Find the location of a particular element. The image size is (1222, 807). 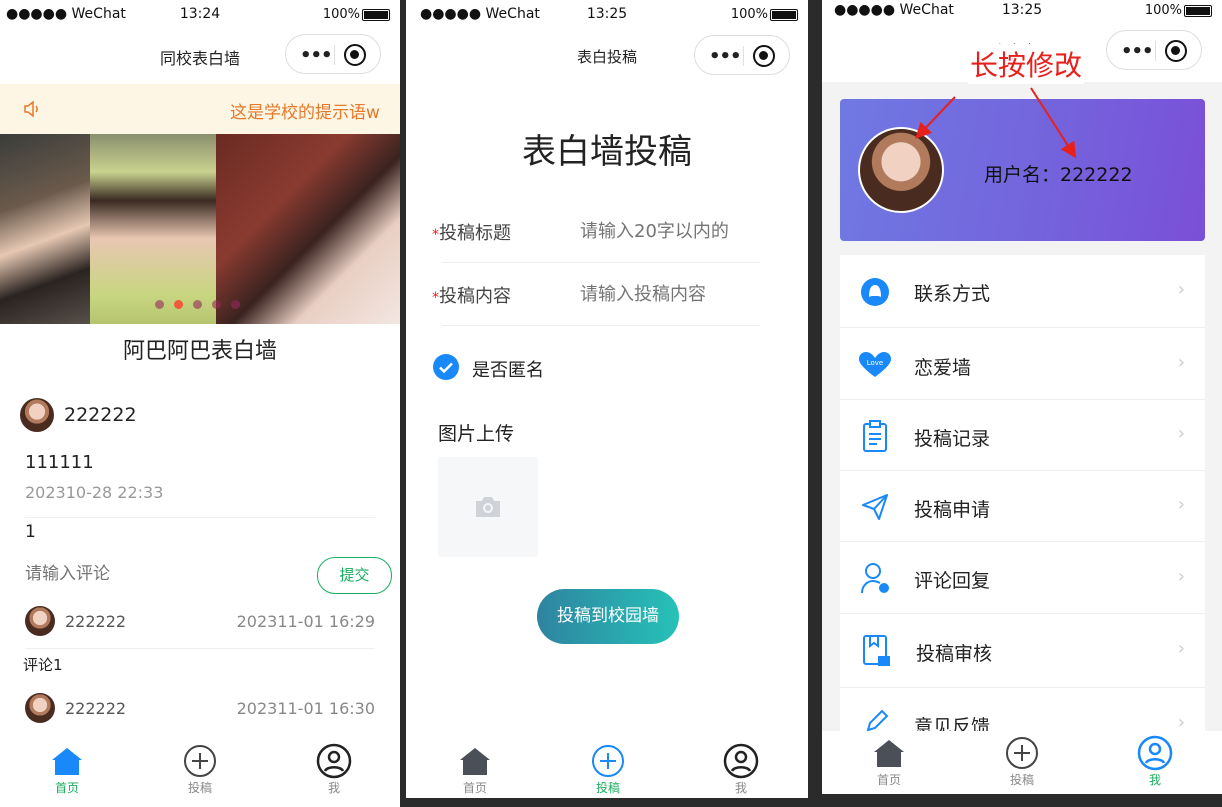

post-time: 202310-28 22:33 is located at coordinates (94, 492).